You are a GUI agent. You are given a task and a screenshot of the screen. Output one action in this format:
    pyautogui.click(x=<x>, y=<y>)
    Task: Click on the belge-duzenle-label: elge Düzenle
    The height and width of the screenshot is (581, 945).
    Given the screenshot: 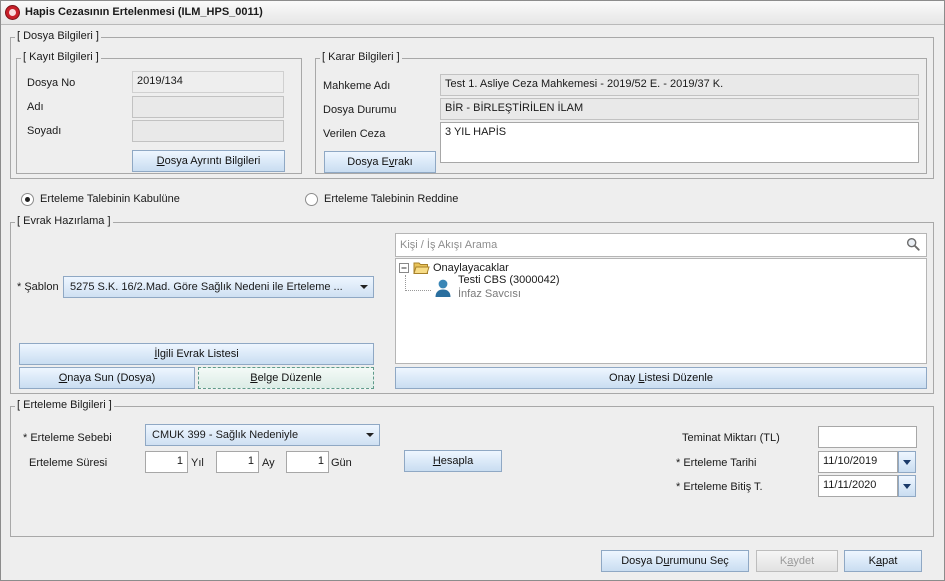 What is the action you would take?
    pyautogui.click(x=289, y=378)
    